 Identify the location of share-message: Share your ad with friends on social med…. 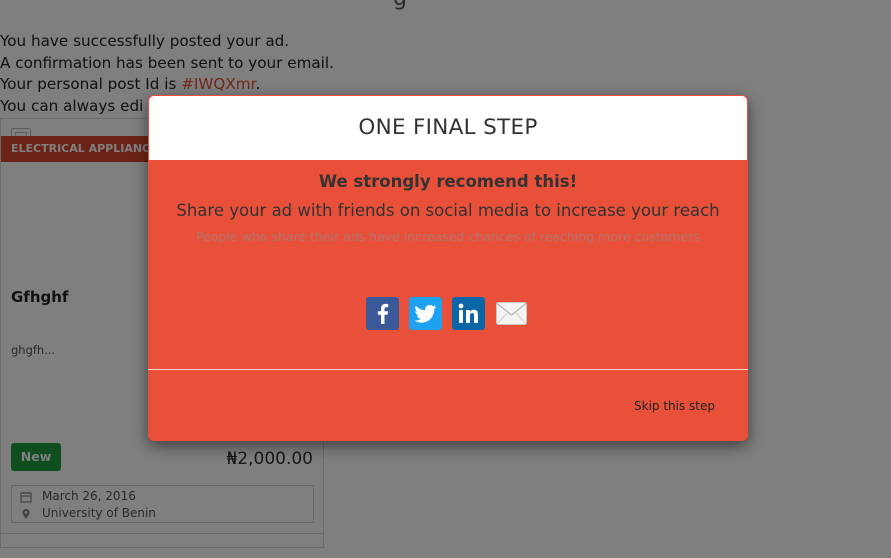
(448, 210).